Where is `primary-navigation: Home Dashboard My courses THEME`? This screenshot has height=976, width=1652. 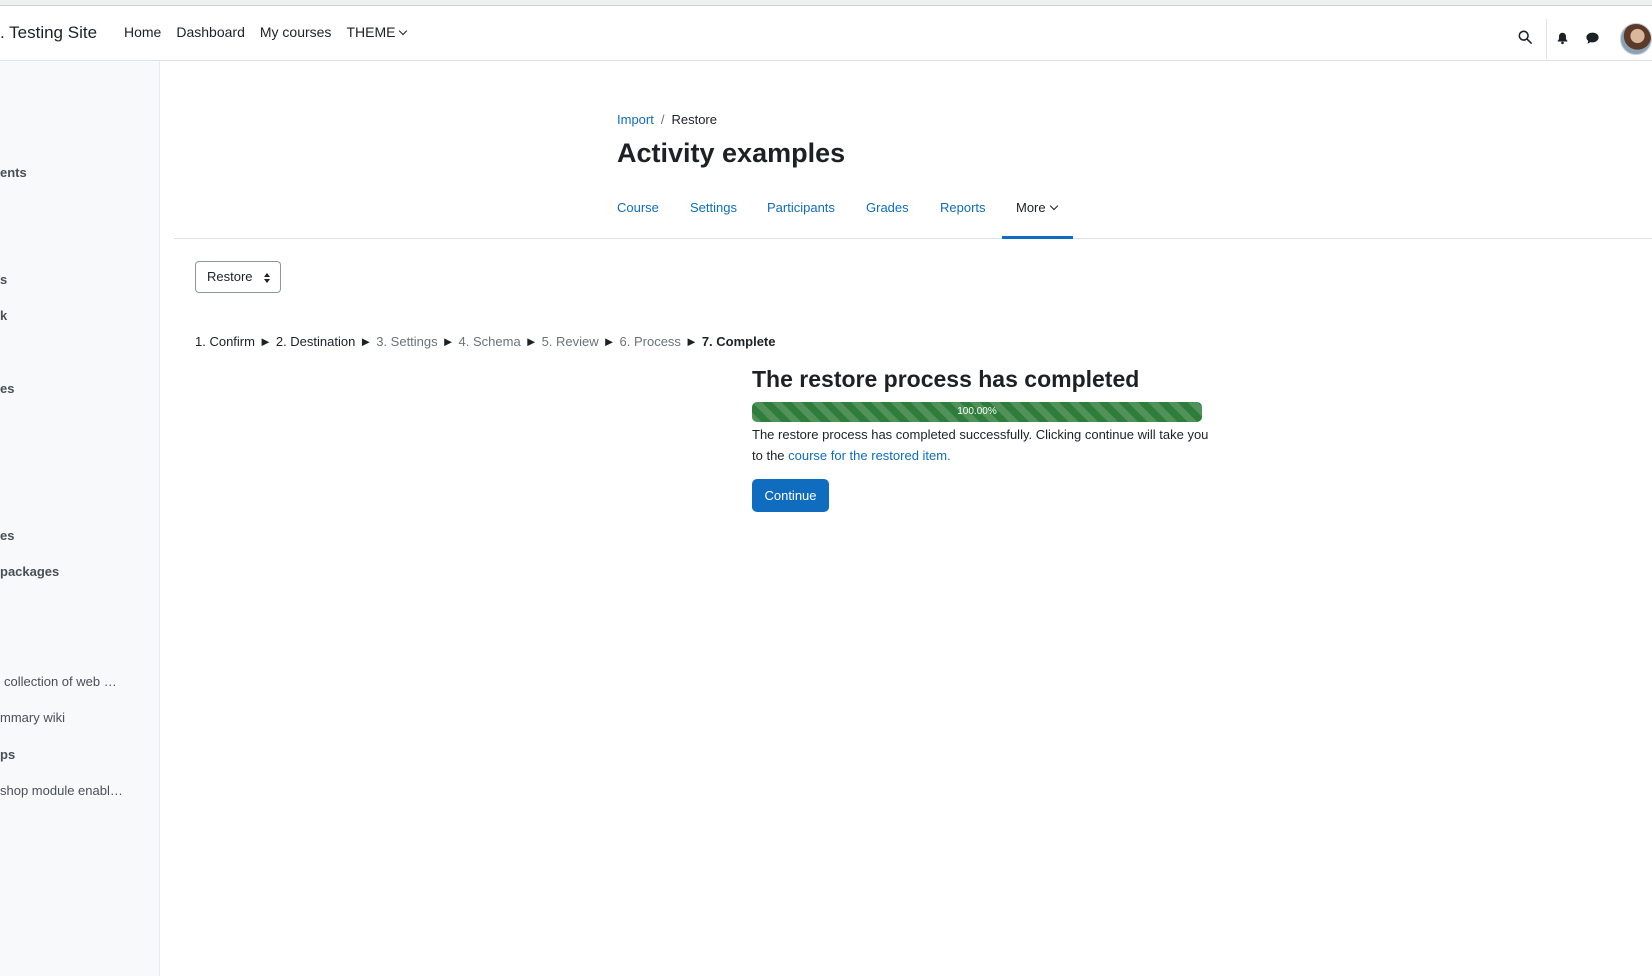 primary-navigation: Home Dashboard My courses THEME is located at coordinates (272, 32).